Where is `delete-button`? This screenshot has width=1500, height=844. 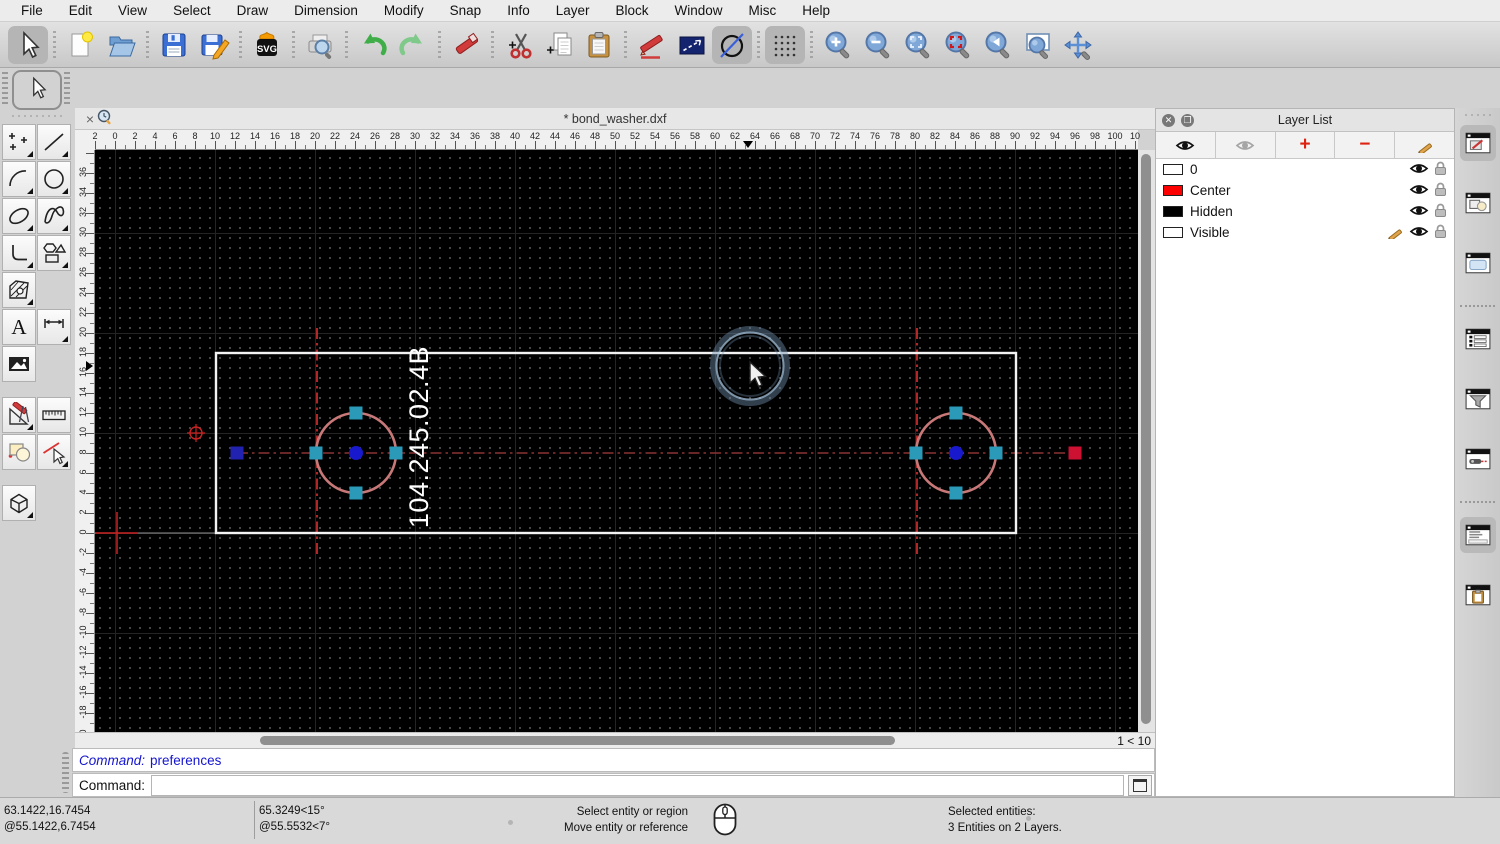 delete-button is located at coordinates (466, 45).